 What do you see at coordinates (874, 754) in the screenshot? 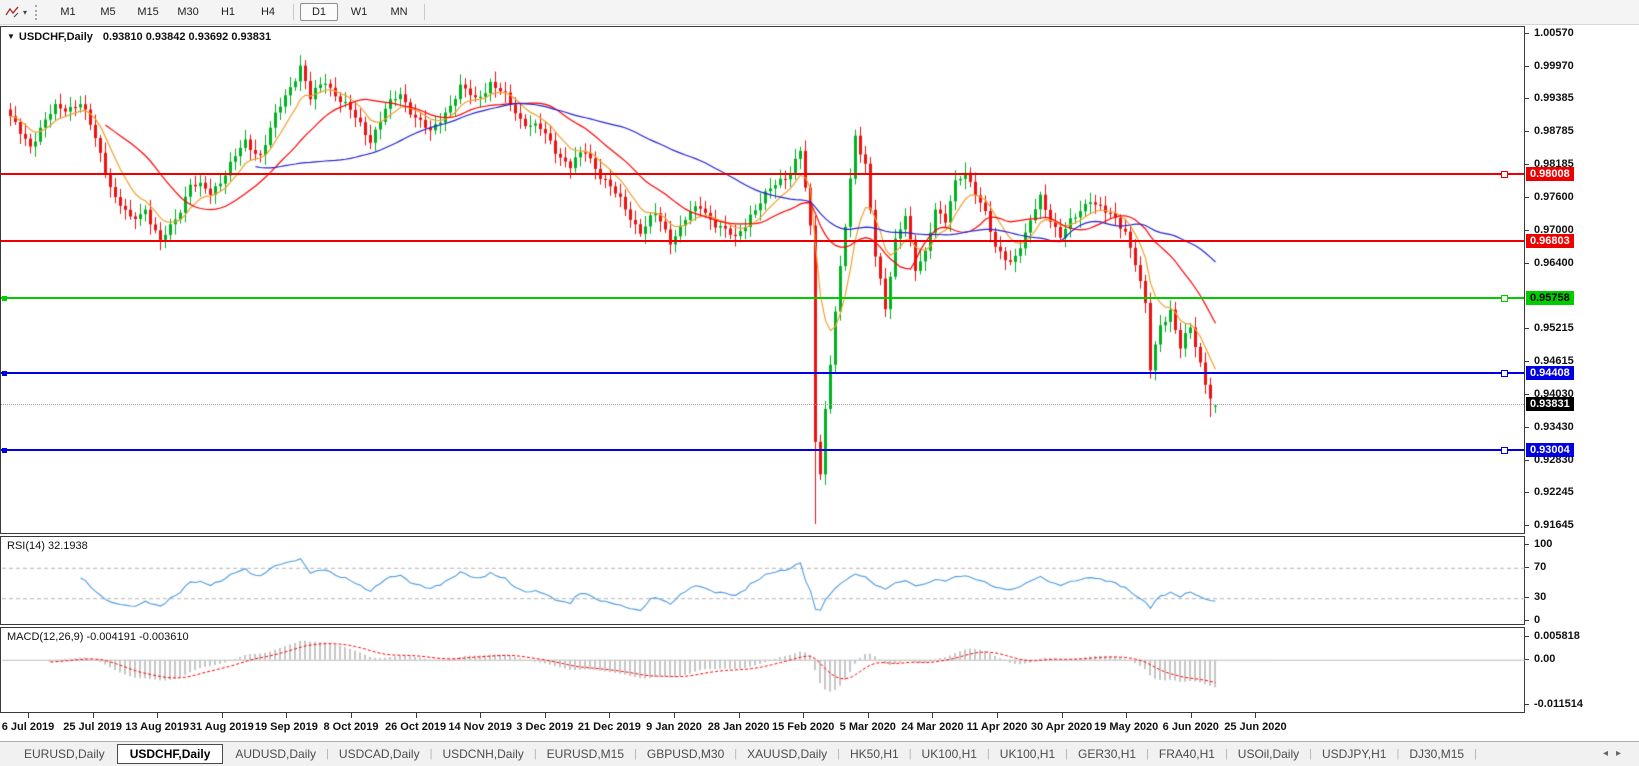
I see `tab-item-hk50-h1: HK50,H1` at bounding box center [874, 754].